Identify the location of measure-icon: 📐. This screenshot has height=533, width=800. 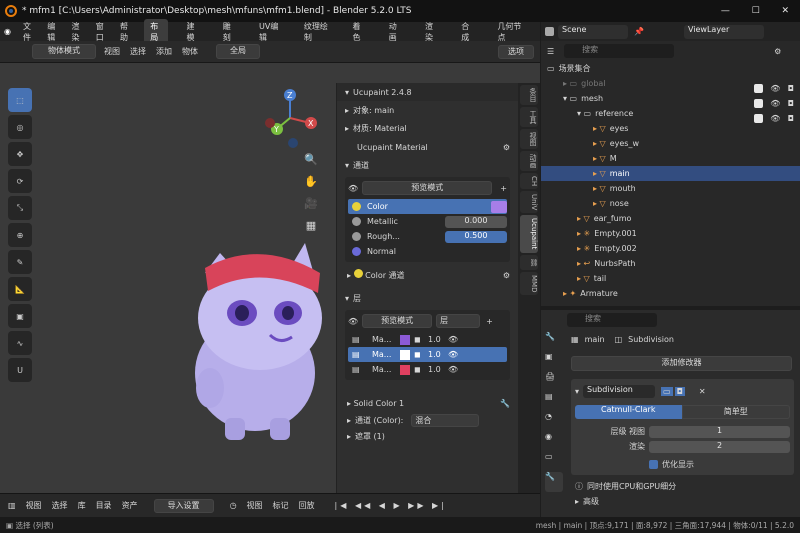
(20, 289).